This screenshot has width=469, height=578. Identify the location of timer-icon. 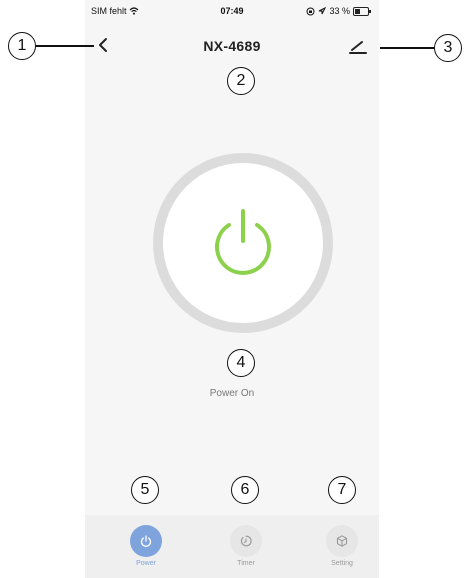
(246, 541).